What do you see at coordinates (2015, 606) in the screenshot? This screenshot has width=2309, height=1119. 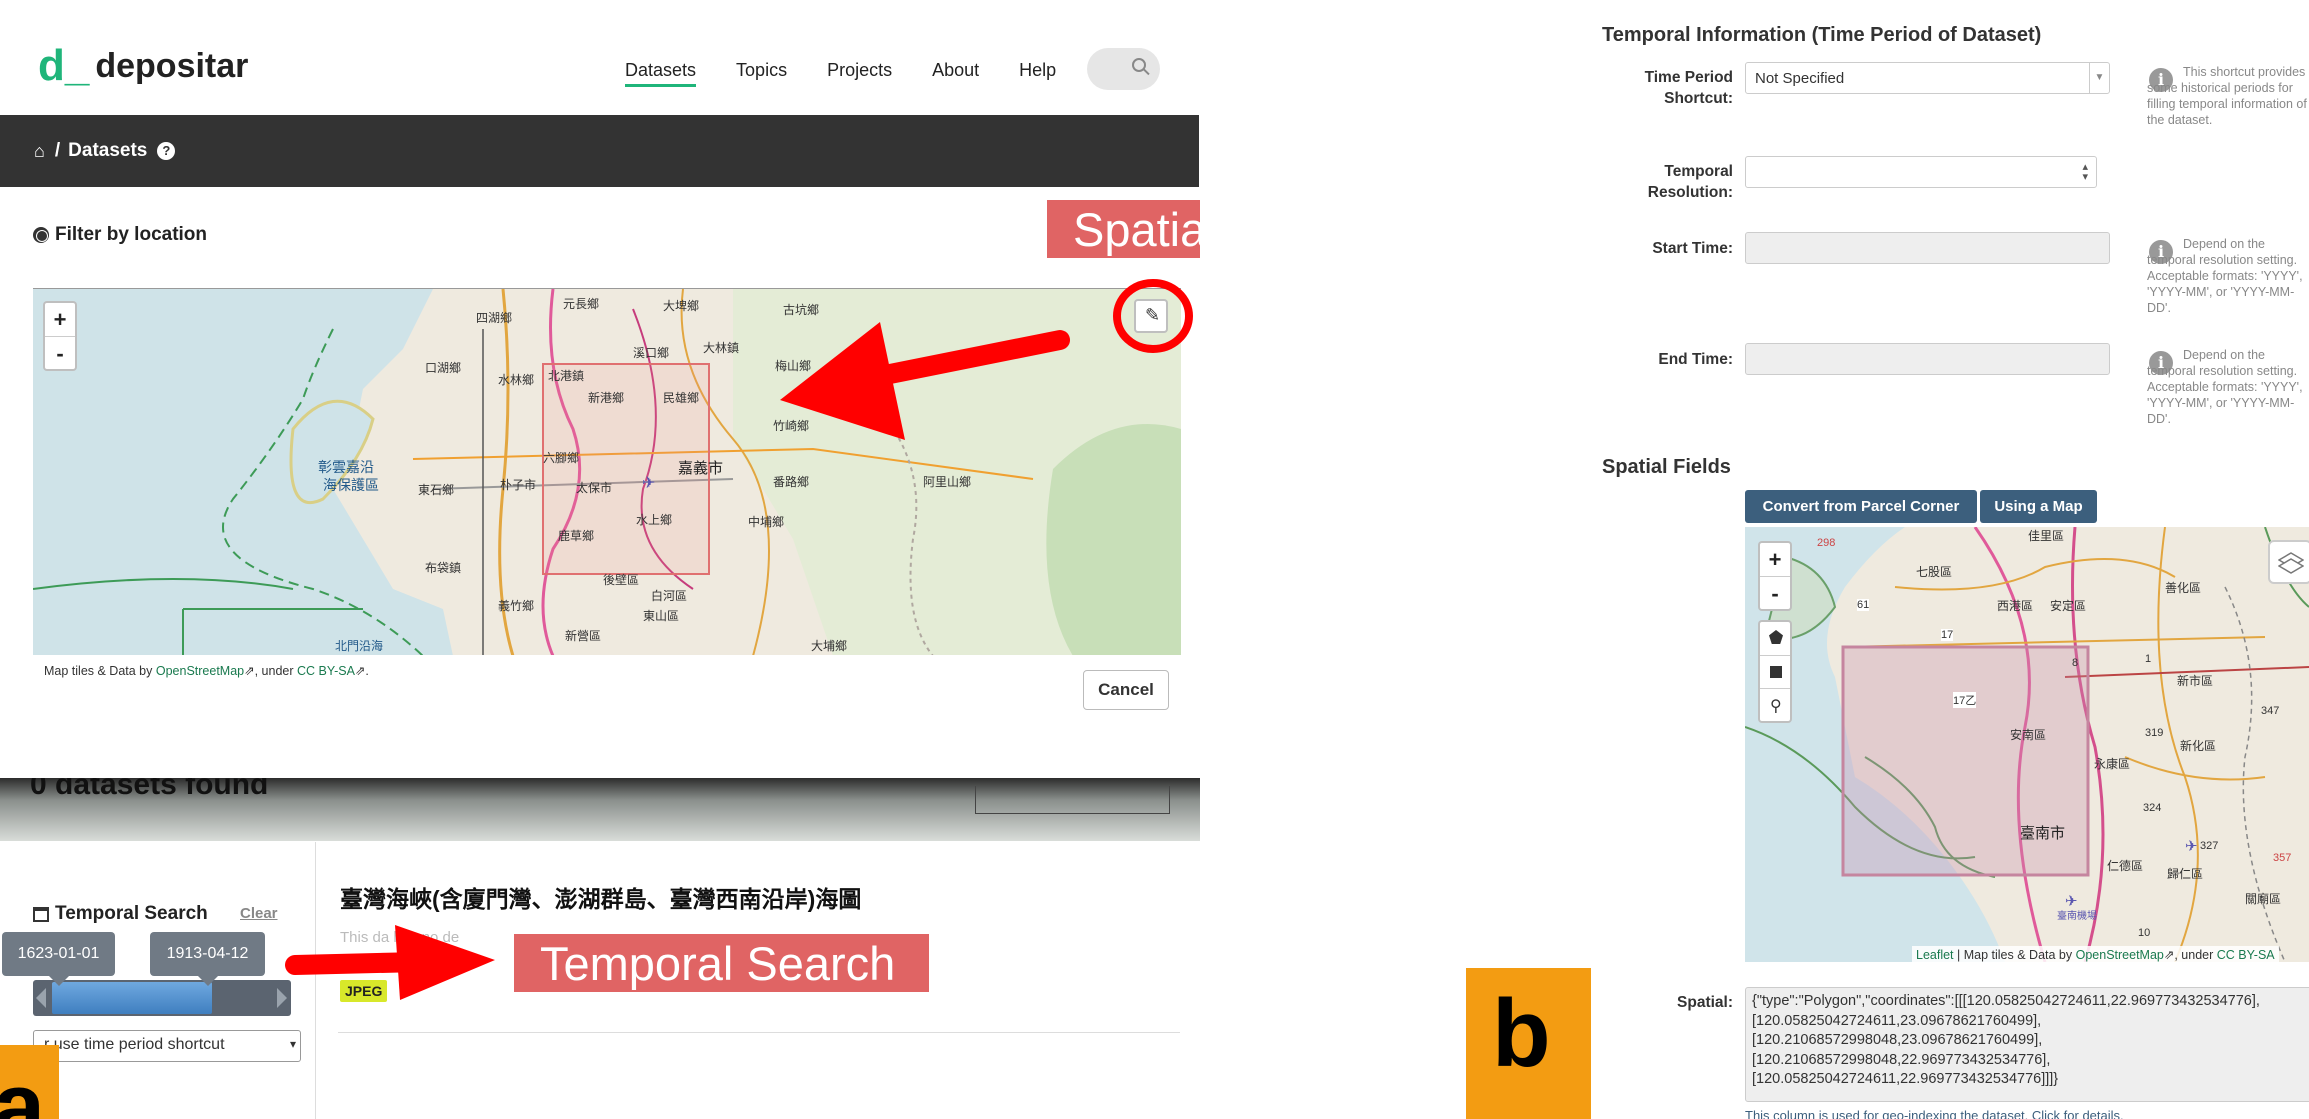 I see `map-place-label: 西港區` at bounding box center [2015, 606].